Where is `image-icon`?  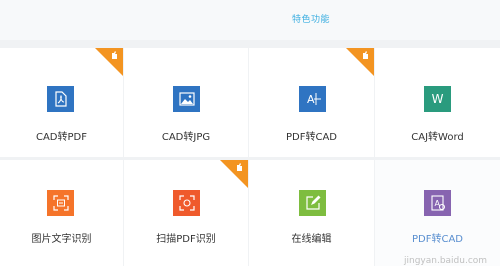
image-icon is located at coordinates (186, 99).